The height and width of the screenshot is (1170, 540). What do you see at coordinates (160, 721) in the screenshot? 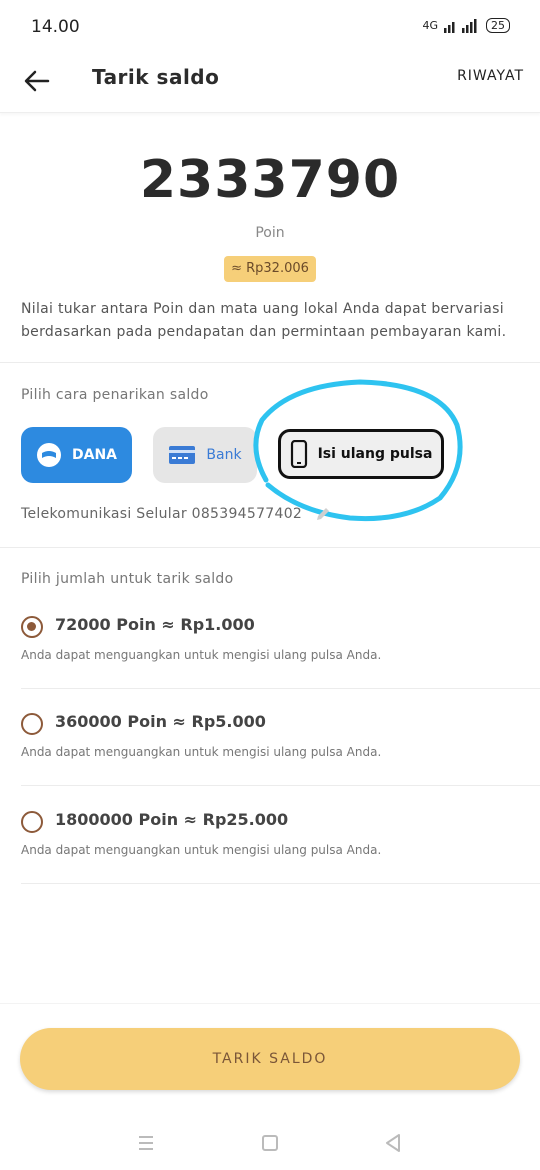
I see `amount-option-title: 360000 Poin ≈ Rp5.000` at bounding box center [160, 721].